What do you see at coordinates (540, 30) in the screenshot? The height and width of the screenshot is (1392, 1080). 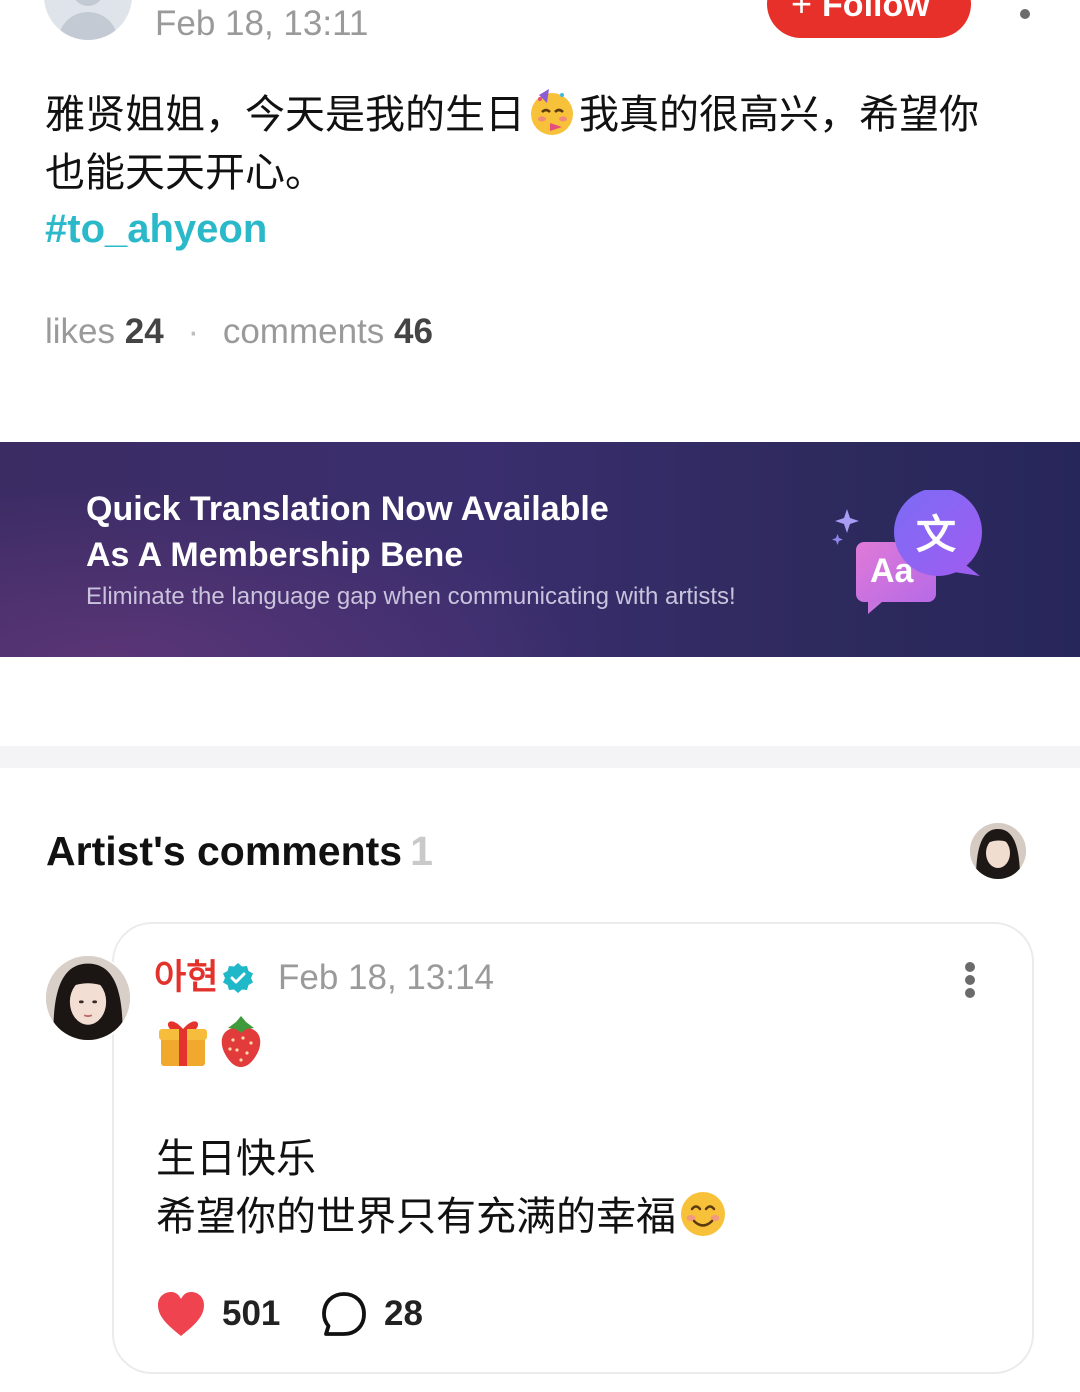 I see `post-header: Feb 18, 13:11 + Follow` at bounding box center [540, 30].